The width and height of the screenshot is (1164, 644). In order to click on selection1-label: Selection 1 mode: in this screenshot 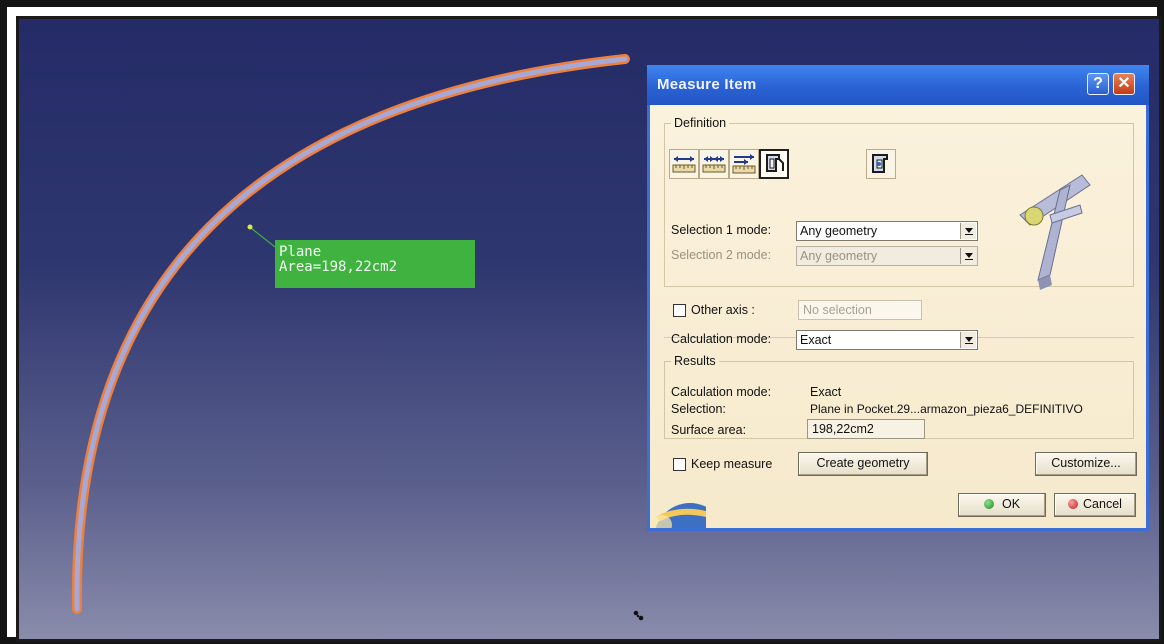, I will do `click(721, 230)`.